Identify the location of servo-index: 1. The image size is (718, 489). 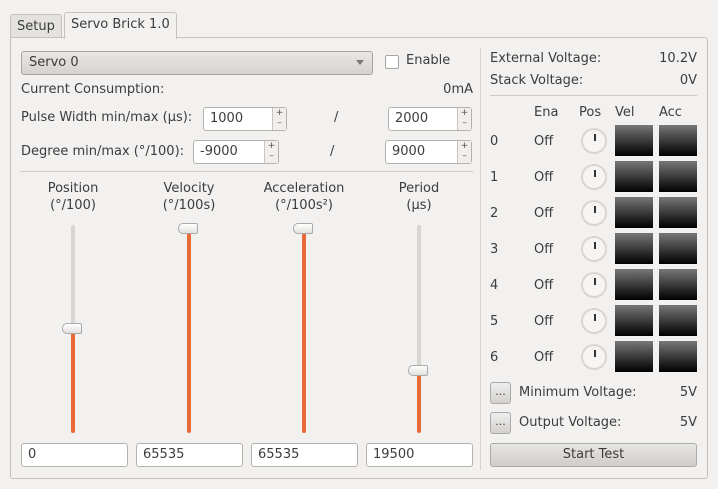
(494, 177).